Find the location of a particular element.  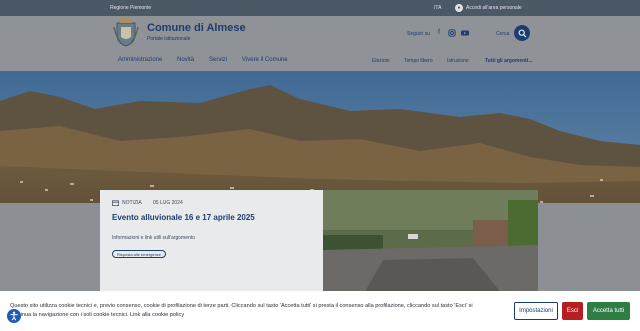

site-title: Comune di Almese is located at coordinates (196, 28).